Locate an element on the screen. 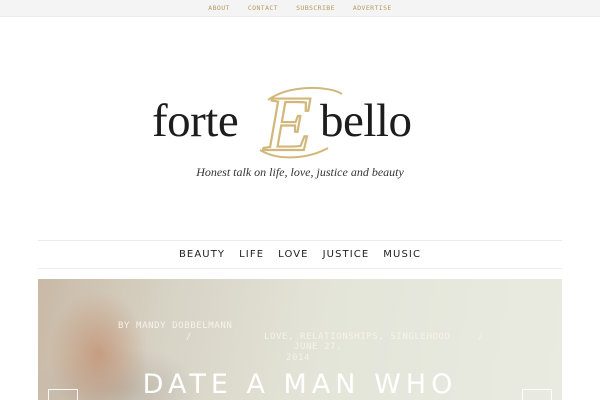 The height and width of the screenshot is (400, 600). top-link-contact: CONTACT is located at coordinates (263, 8).